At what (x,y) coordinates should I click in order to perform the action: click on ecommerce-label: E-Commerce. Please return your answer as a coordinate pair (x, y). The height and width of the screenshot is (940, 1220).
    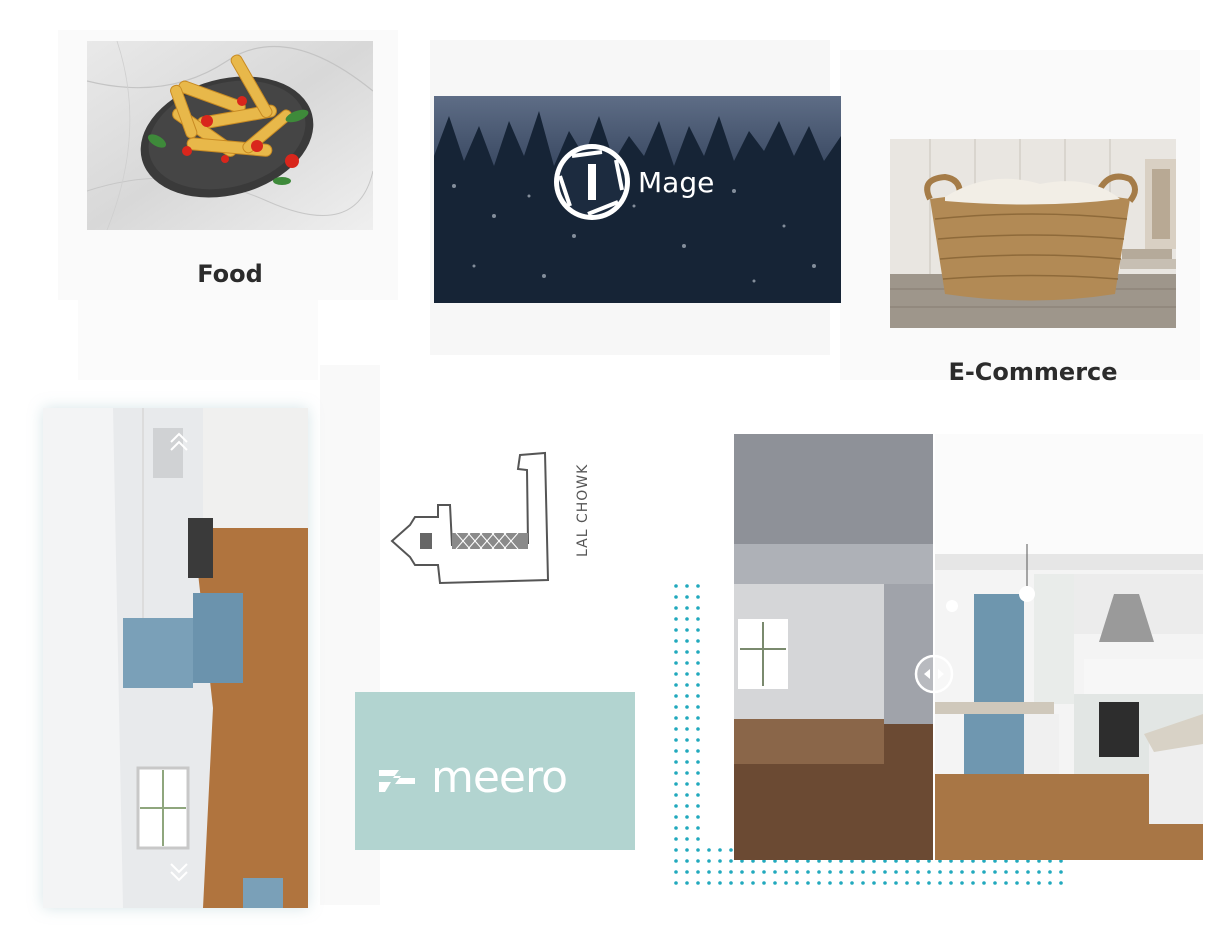
    Looking at the image, I should click on (1033, 372).